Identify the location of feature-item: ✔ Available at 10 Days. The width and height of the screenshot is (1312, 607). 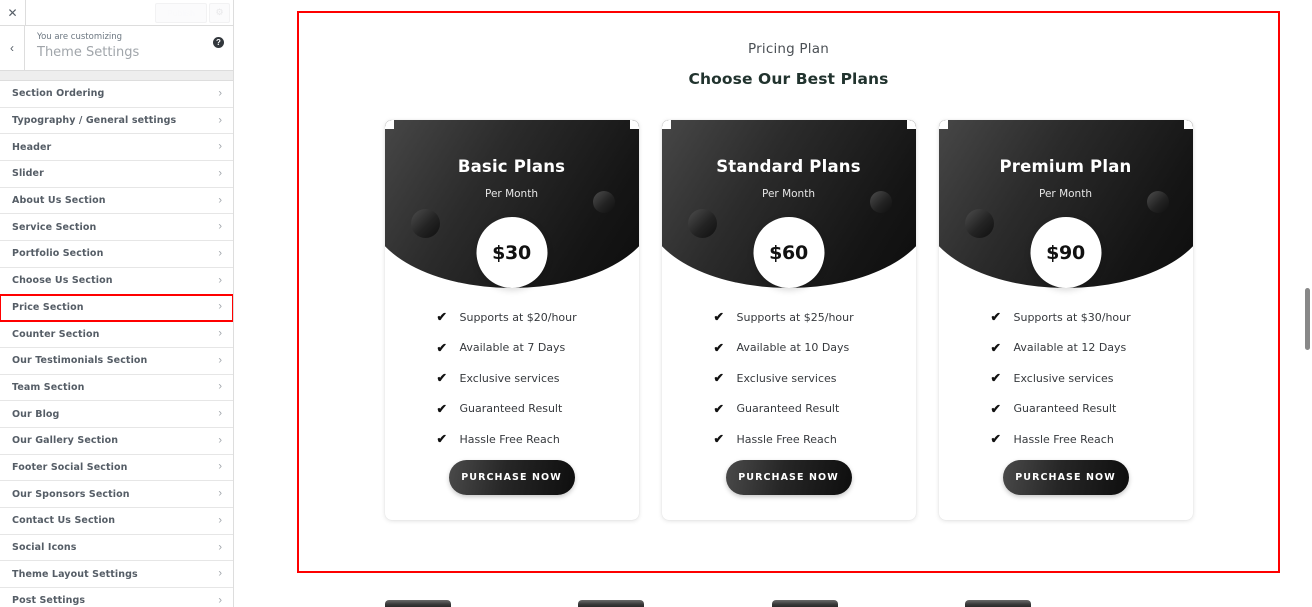
(789, 348).